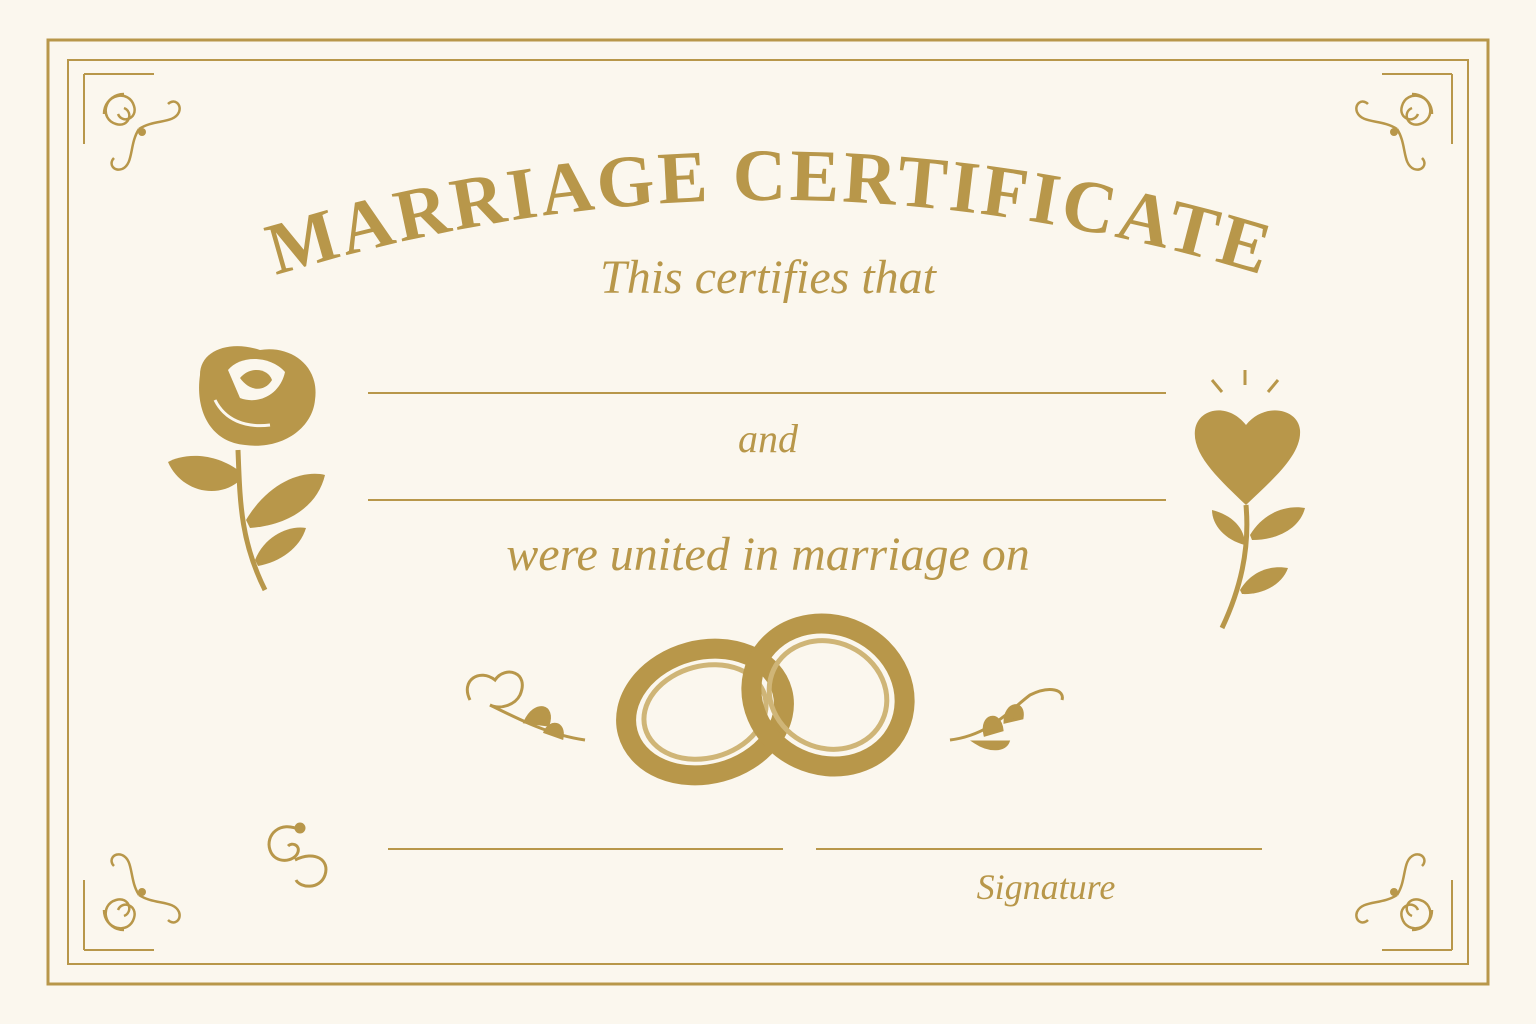 Image resolution: width=1536 pixels, height=1024 pixels. What do you see at coordinates (297, 855) in the screenshot?
I see `swirl-ornament-icon` at bounding box center [297, 855].